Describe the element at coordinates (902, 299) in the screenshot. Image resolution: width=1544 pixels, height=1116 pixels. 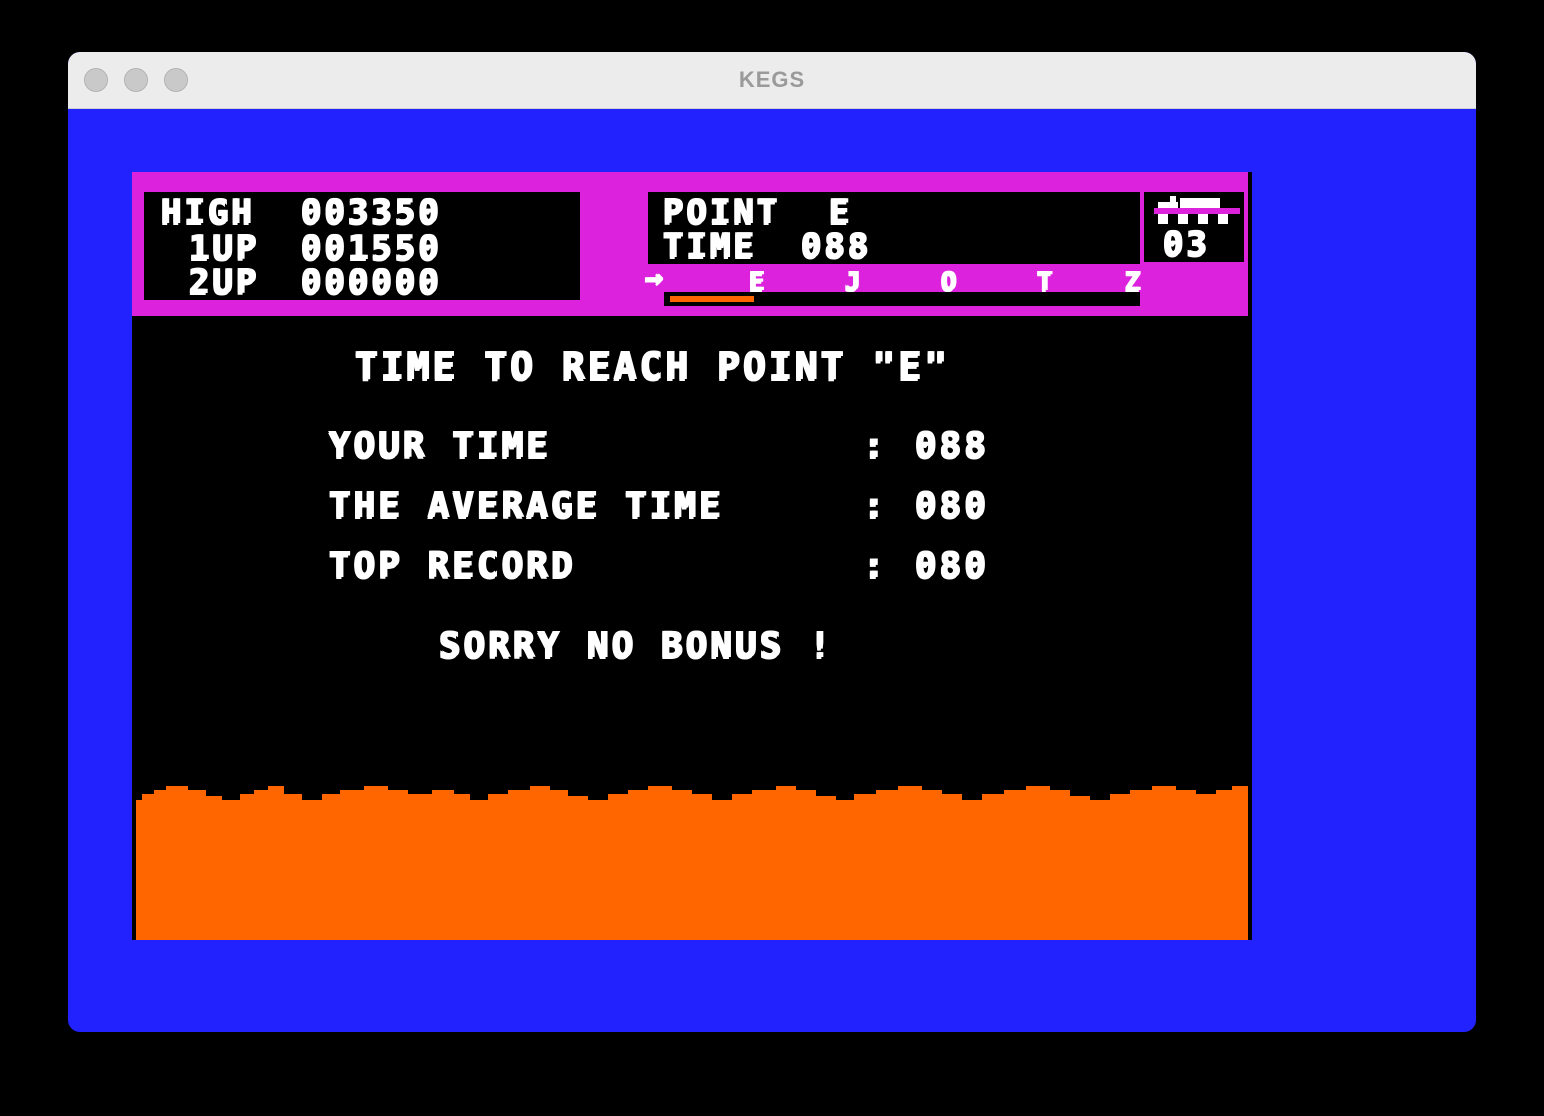
I see `progress-track` at that location.